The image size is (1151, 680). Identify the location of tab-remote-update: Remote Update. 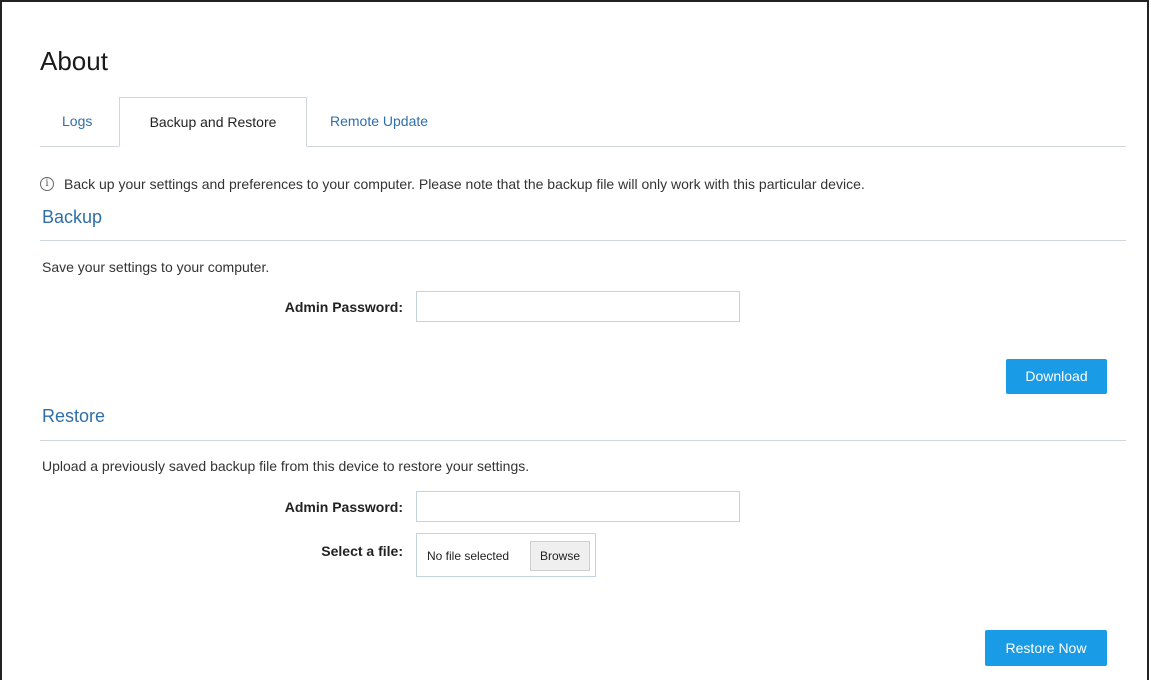
(379, 121).